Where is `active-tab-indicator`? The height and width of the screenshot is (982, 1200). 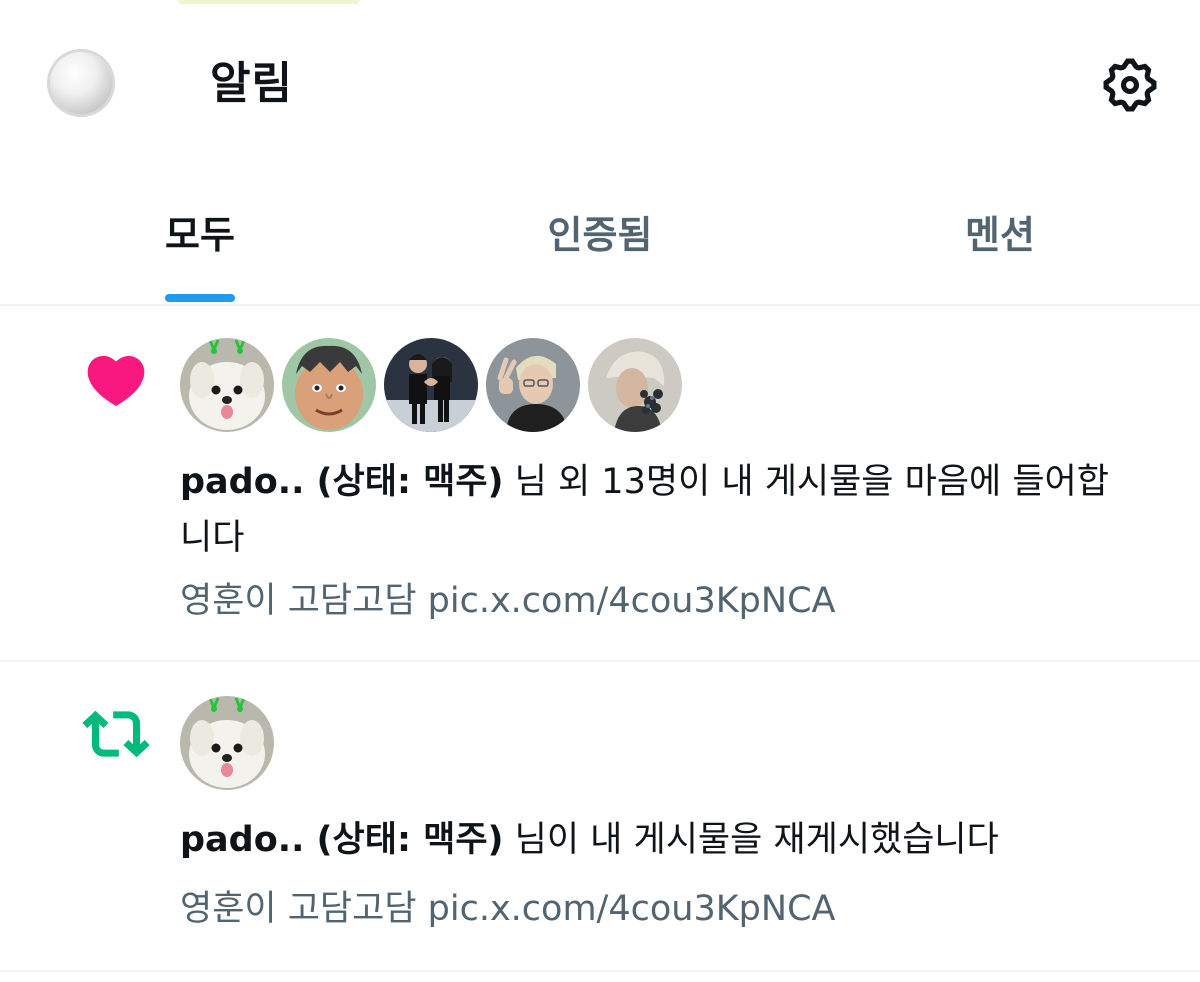 active-tab-indicator is located at coordinates (200, 298).